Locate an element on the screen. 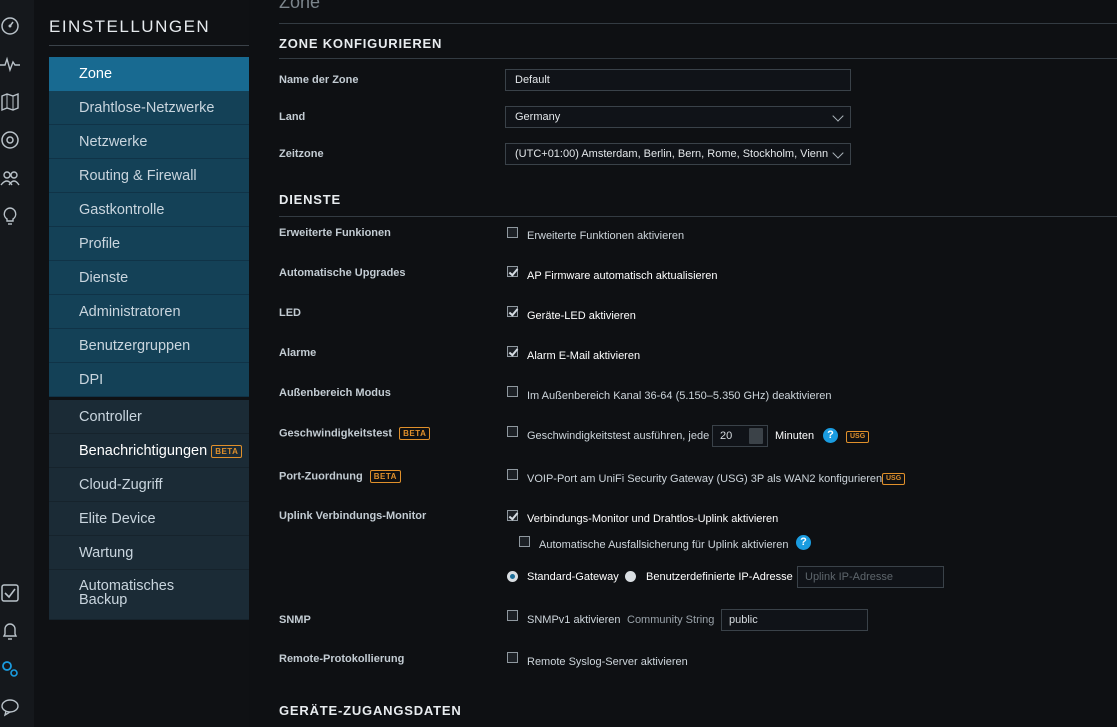 The width and height of the screenshot is (1117, 727). outdoor-mode-label: Außenbereich Modus is located at coordinates (335, 393).